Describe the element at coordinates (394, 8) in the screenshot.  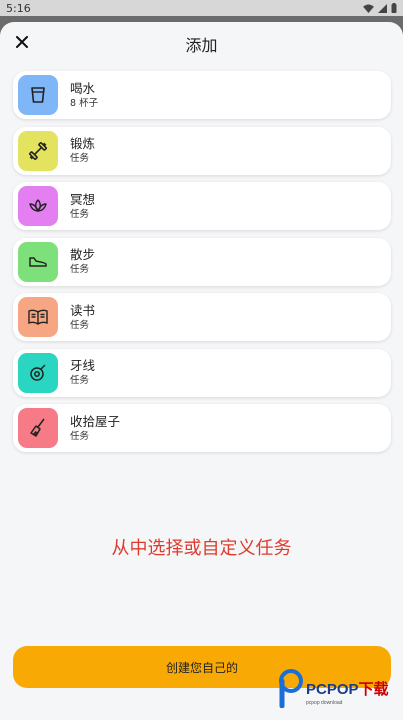
I see `battery-icon` at that location.